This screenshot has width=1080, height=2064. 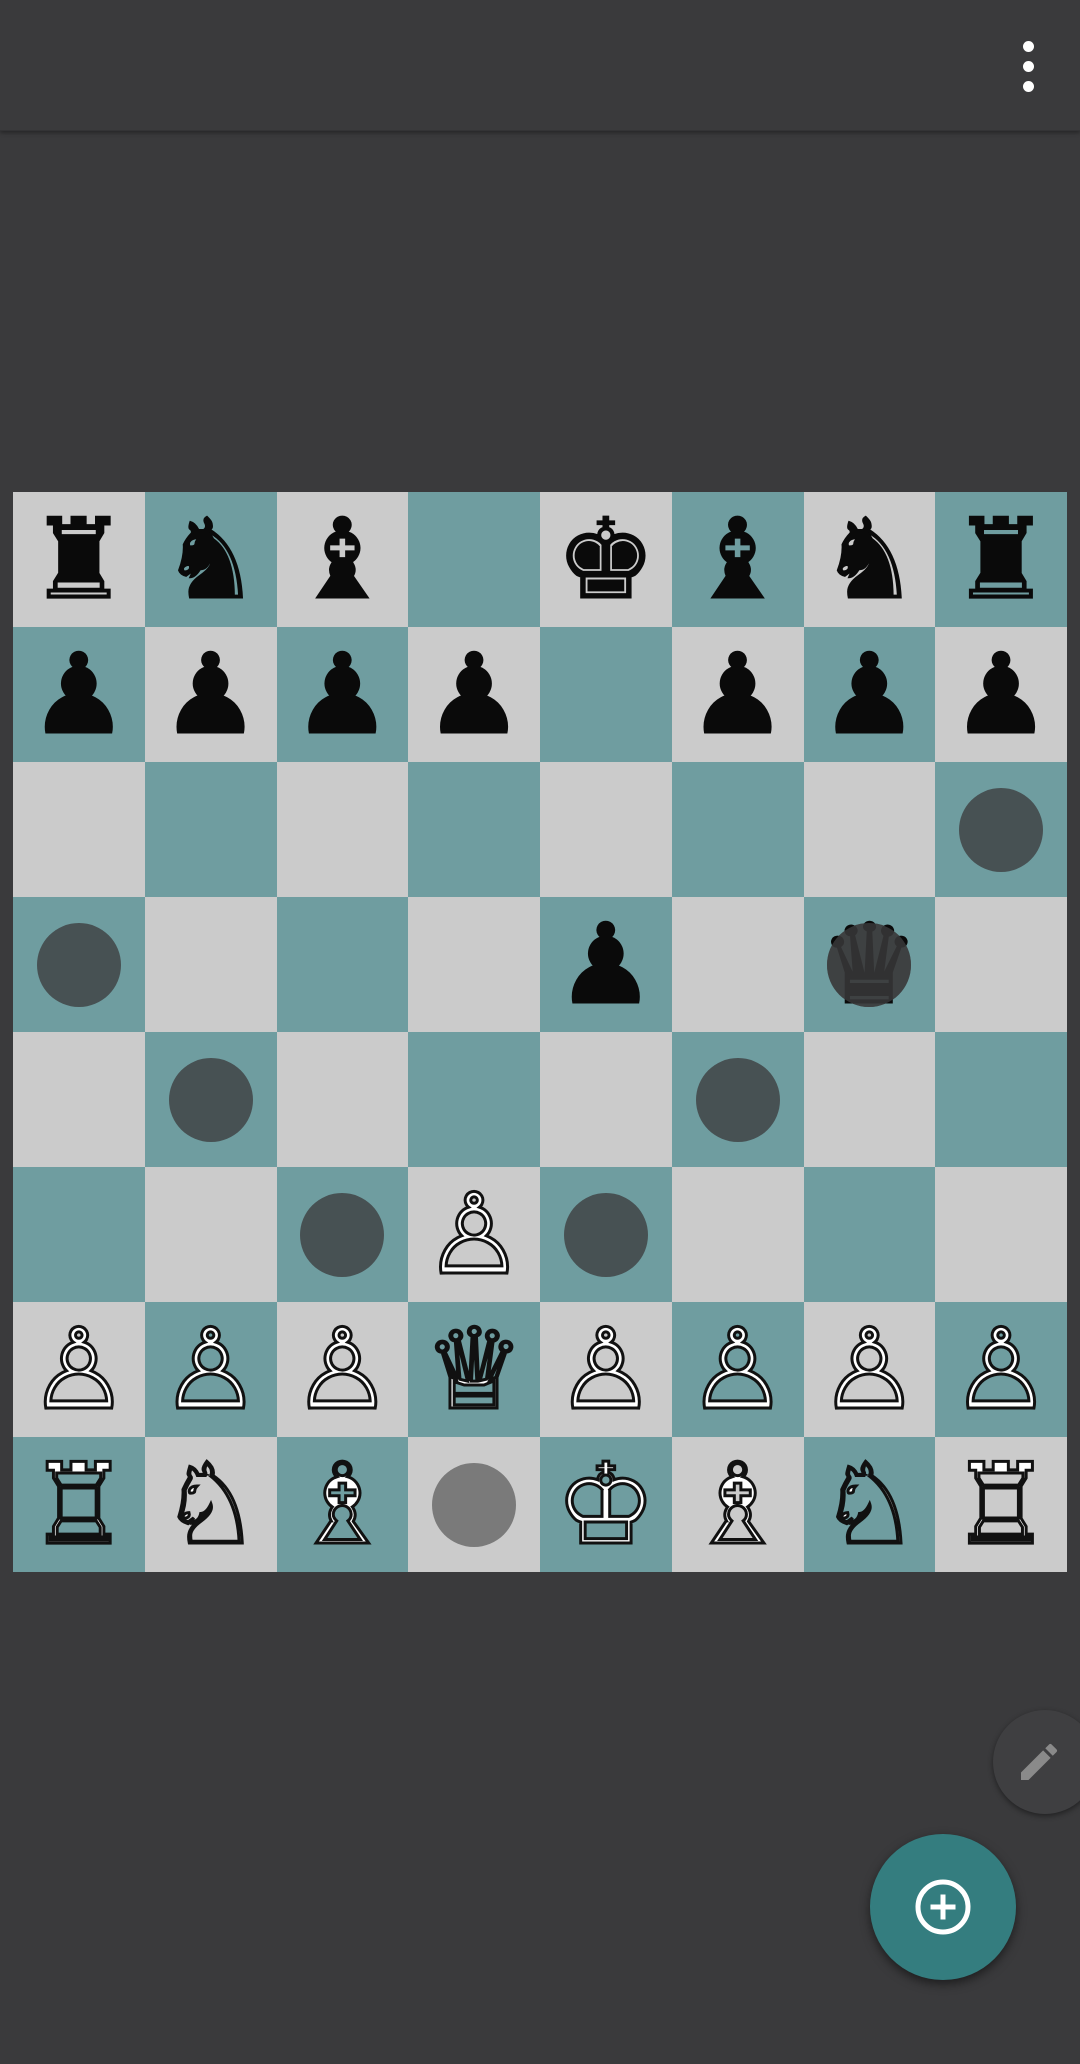 I want to click on square-g1: ♘, so click(x=869, y=1504).